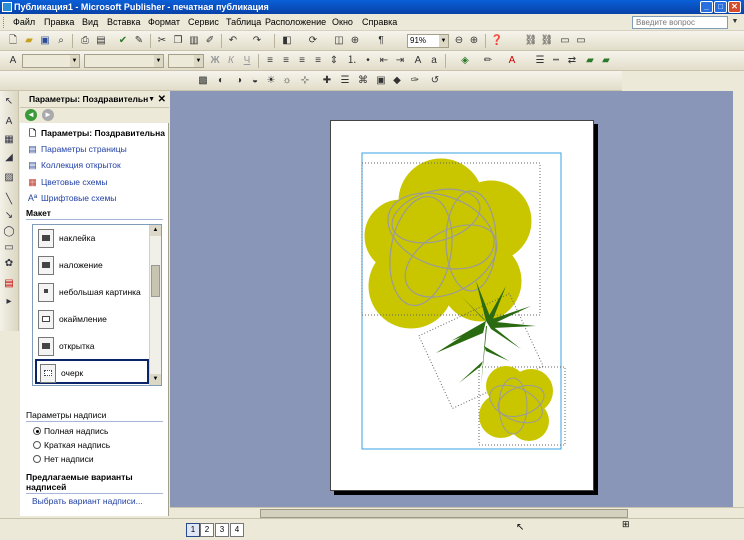  What do you see at coordinates (101, 41) in the screenshot?
I see `print-preview-icon: ▤` at bounding box center [101, 41].